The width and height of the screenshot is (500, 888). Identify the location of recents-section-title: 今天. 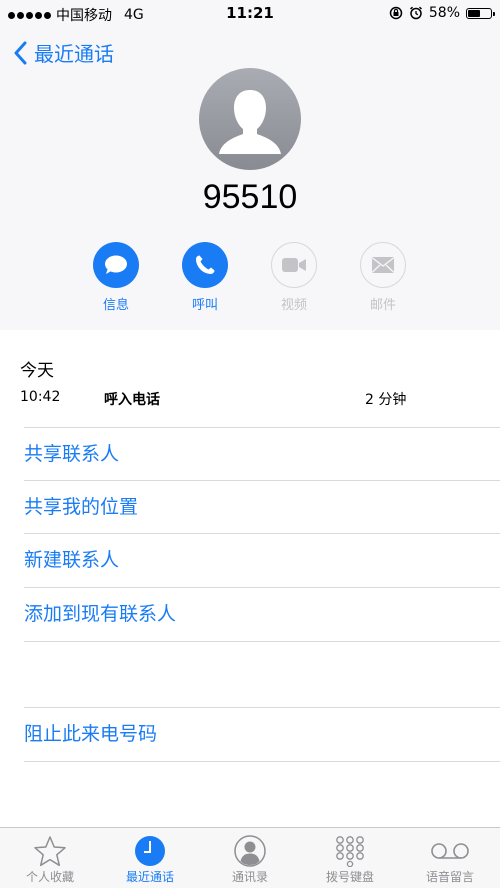
(37, 371).